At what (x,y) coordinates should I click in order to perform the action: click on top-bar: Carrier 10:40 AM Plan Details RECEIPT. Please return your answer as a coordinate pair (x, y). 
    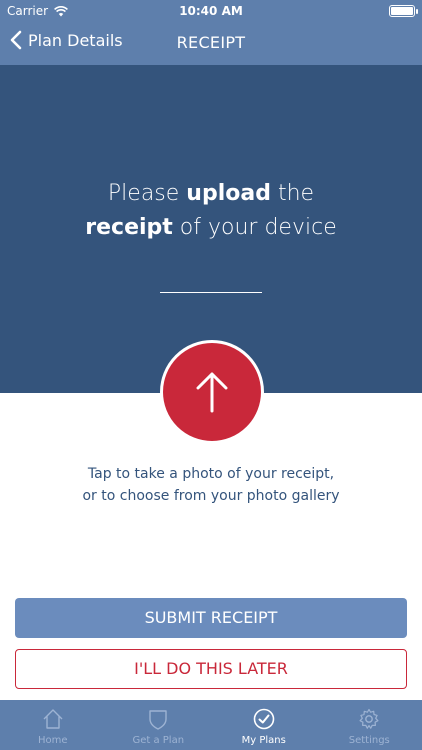
    Looking at the image, I should click on (211, 32).